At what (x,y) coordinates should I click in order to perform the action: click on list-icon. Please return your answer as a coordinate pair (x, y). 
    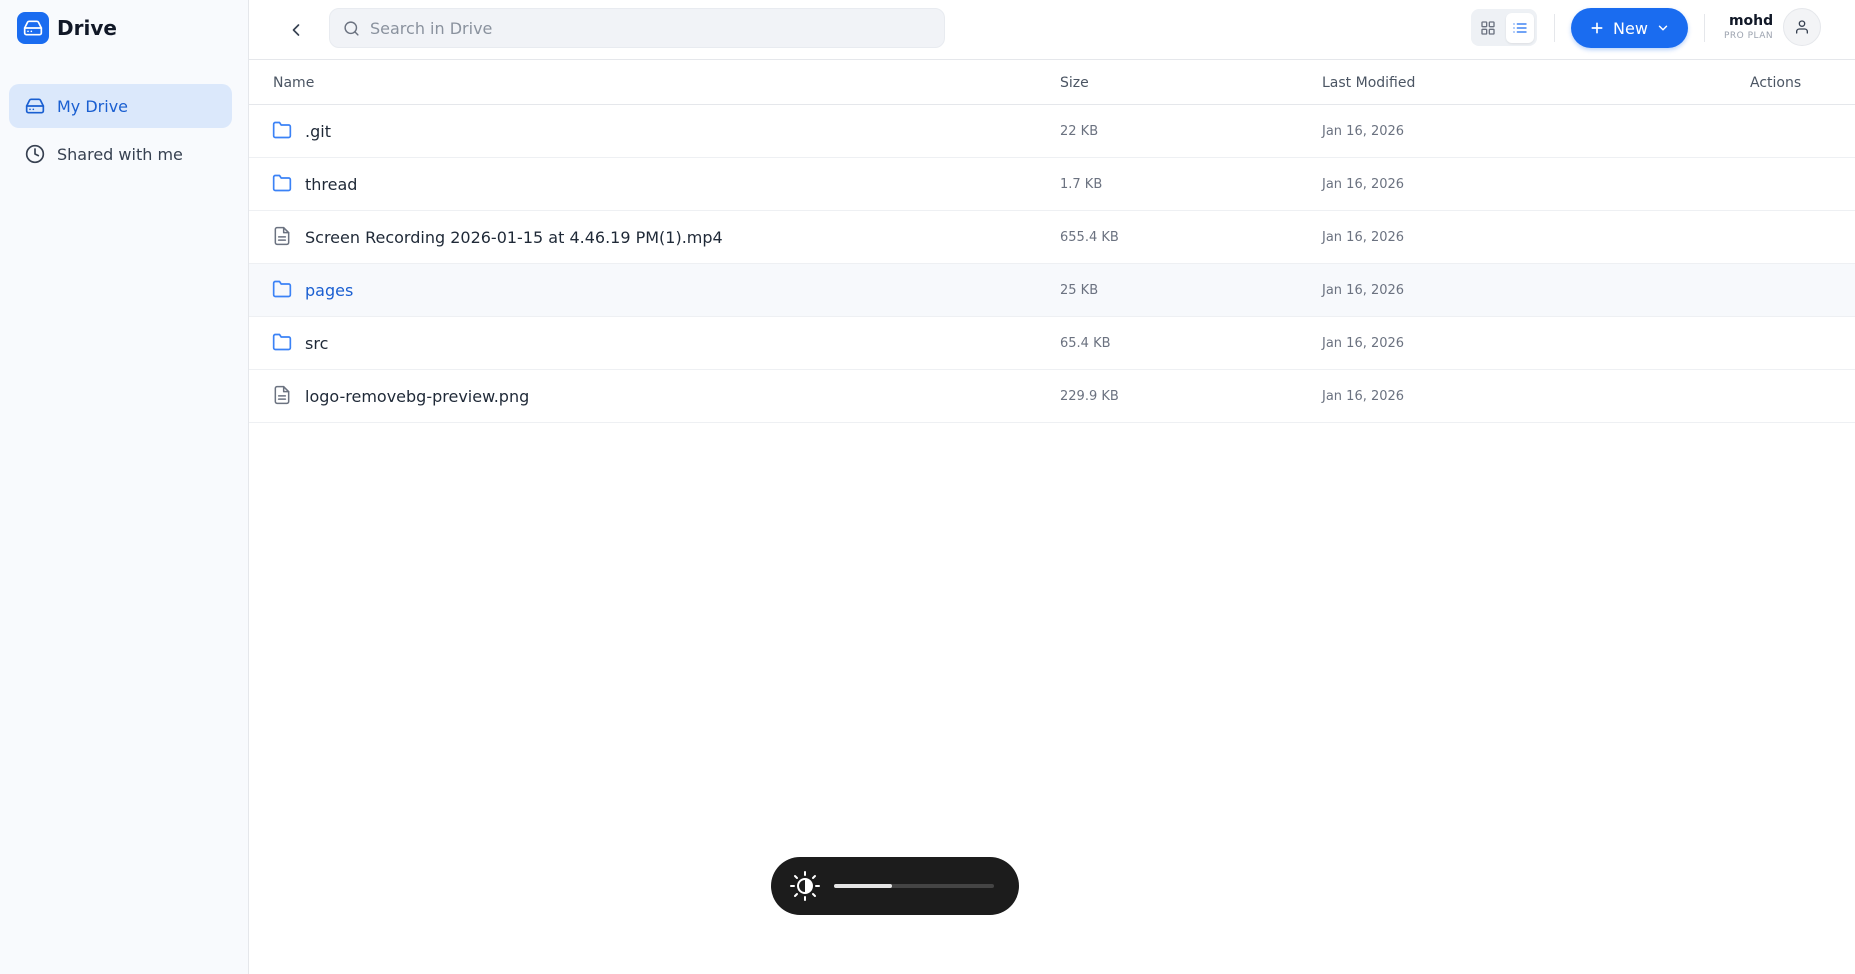
    Looking at the image, I should click on (1520, 27).